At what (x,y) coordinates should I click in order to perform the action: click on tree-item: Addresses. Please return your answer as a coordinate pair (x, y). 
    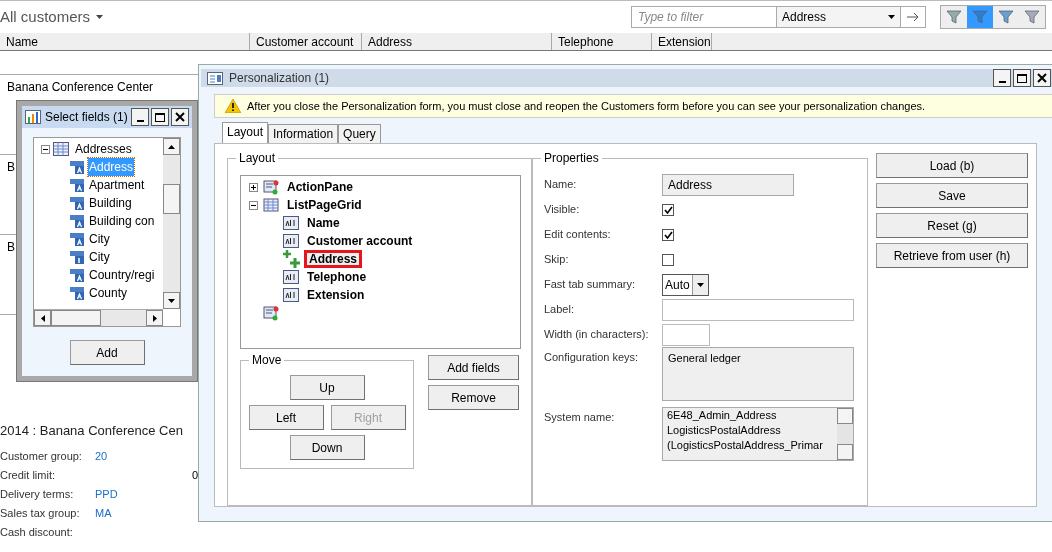
    Looking at the image, I should click on (103, 149).